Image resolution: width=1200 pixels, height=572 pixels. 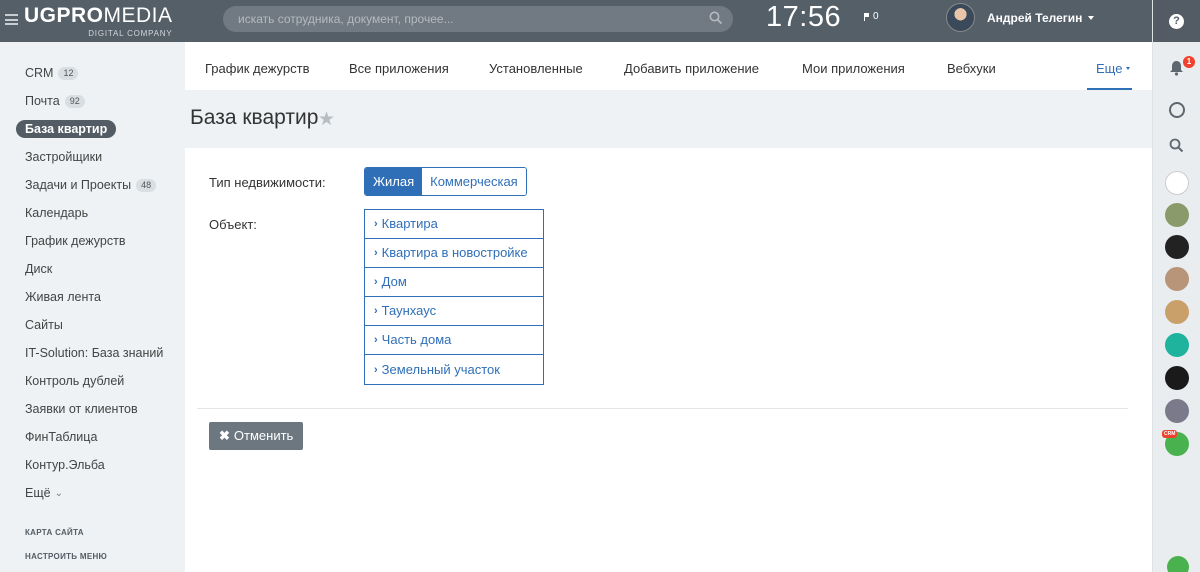 I want to click on avatar, so click(x=960, y=17).